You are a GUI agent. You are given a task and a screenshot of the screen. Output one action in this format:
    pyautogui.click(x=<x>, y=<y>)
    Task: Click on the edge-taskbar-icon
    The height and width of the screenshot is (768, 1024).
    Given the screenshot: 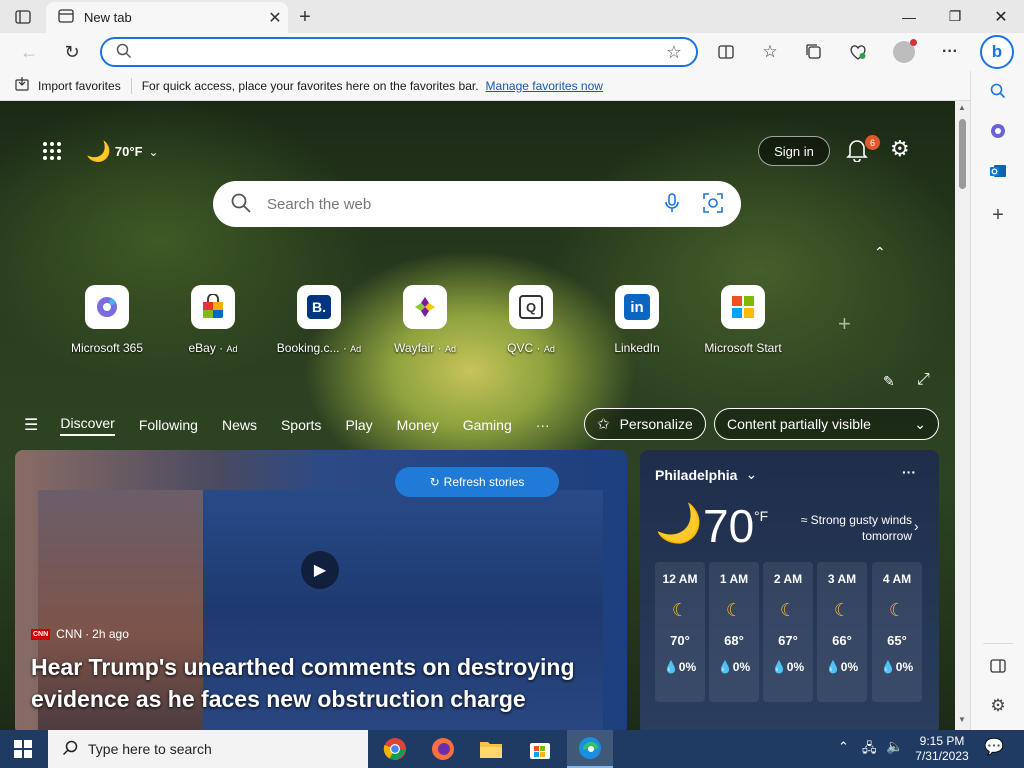 What is the action you would take?
    pyautogui.click(x=590, y=749)
    